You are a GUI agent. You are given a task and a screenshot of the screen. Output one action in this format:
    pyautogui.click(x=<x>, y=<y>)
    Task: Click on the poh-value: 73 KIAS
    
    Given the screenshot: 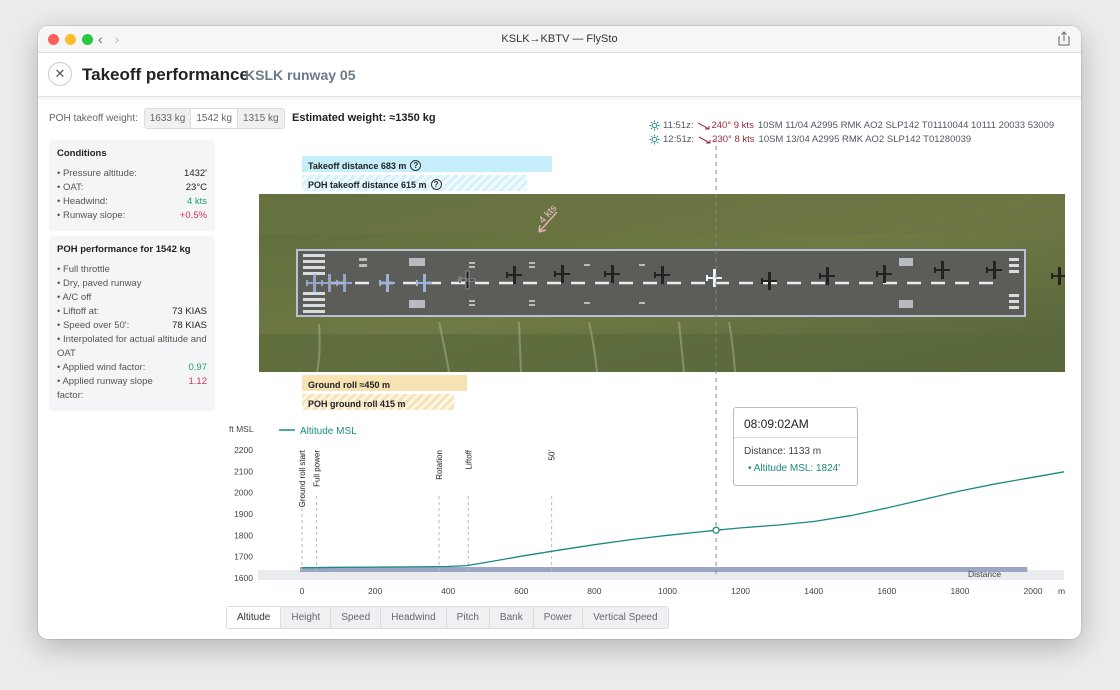 What is the action you would take?
    pyautogui.click(x=189, y=311)
    